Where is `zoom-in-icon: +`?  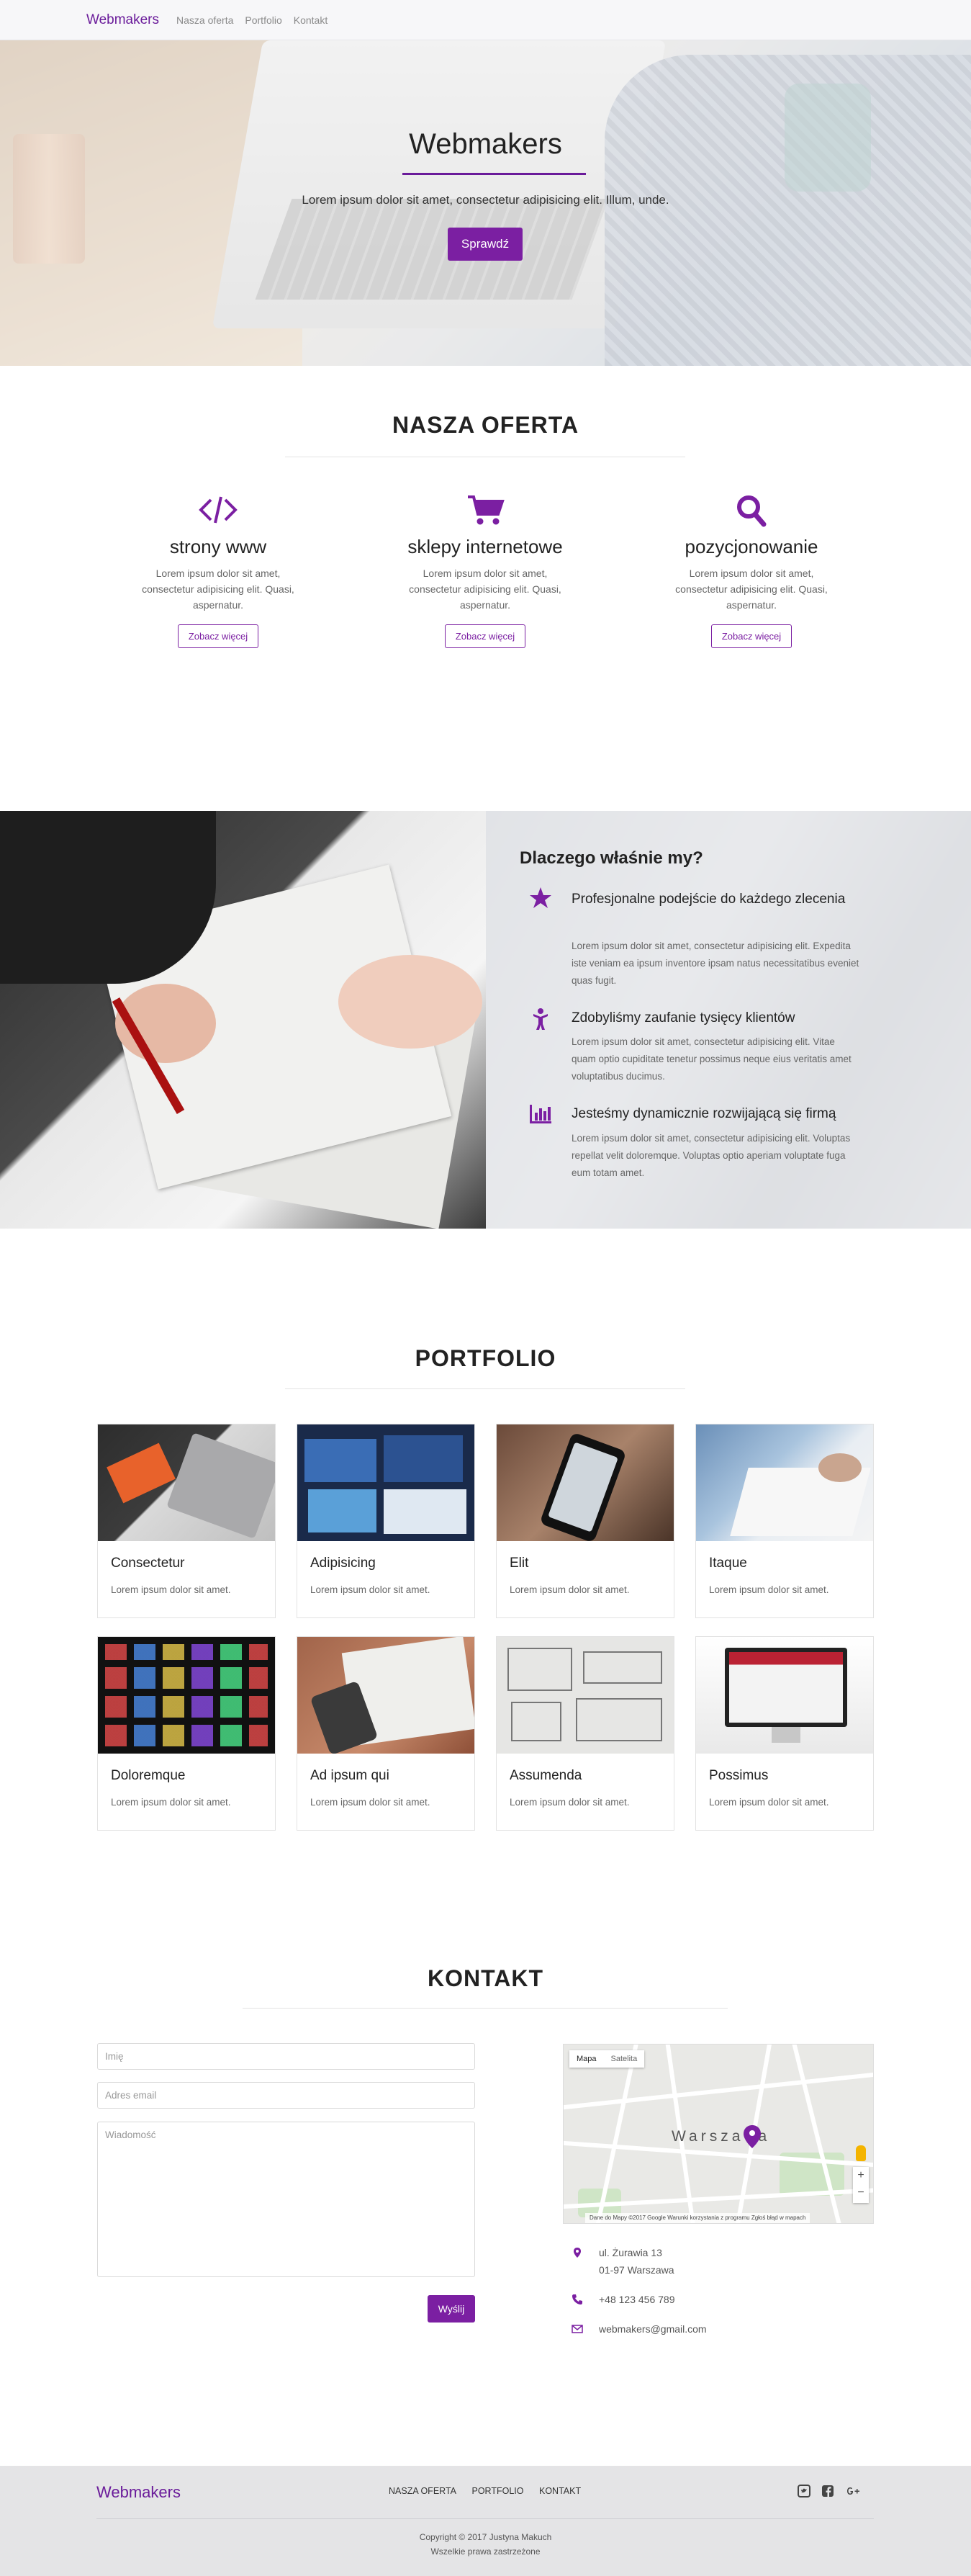
zoom-in-icon: + is located at coordinates (861, 2175).